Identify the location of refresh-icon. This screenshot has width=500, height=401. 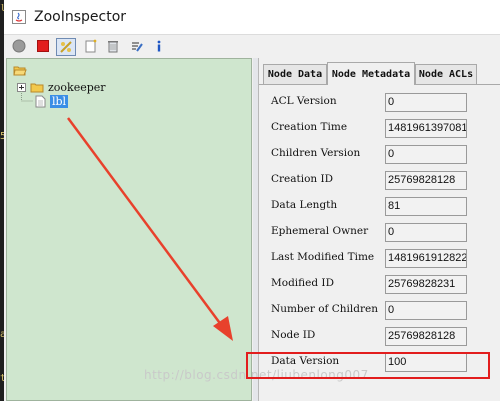
(66, 47).